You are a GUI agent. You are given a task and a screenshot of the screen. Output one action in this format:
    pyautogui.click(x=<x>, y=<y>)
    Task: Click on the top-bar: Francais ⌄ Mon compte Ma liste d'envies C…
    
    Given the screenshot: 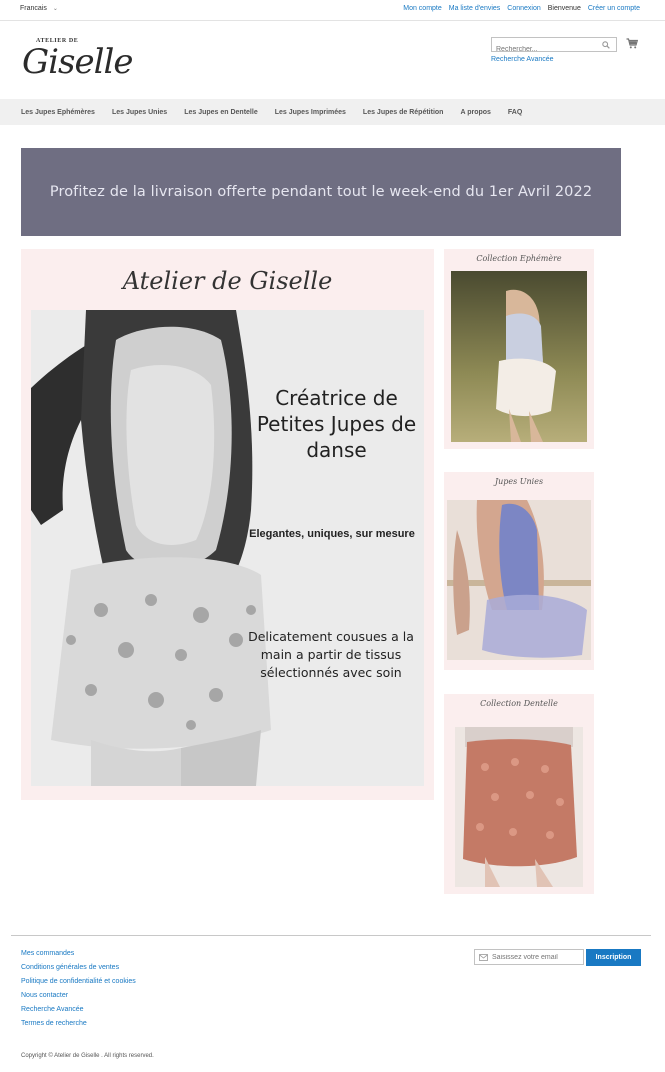 What is the action you would take?
    pyautogui.click(x=332, y=10)
    